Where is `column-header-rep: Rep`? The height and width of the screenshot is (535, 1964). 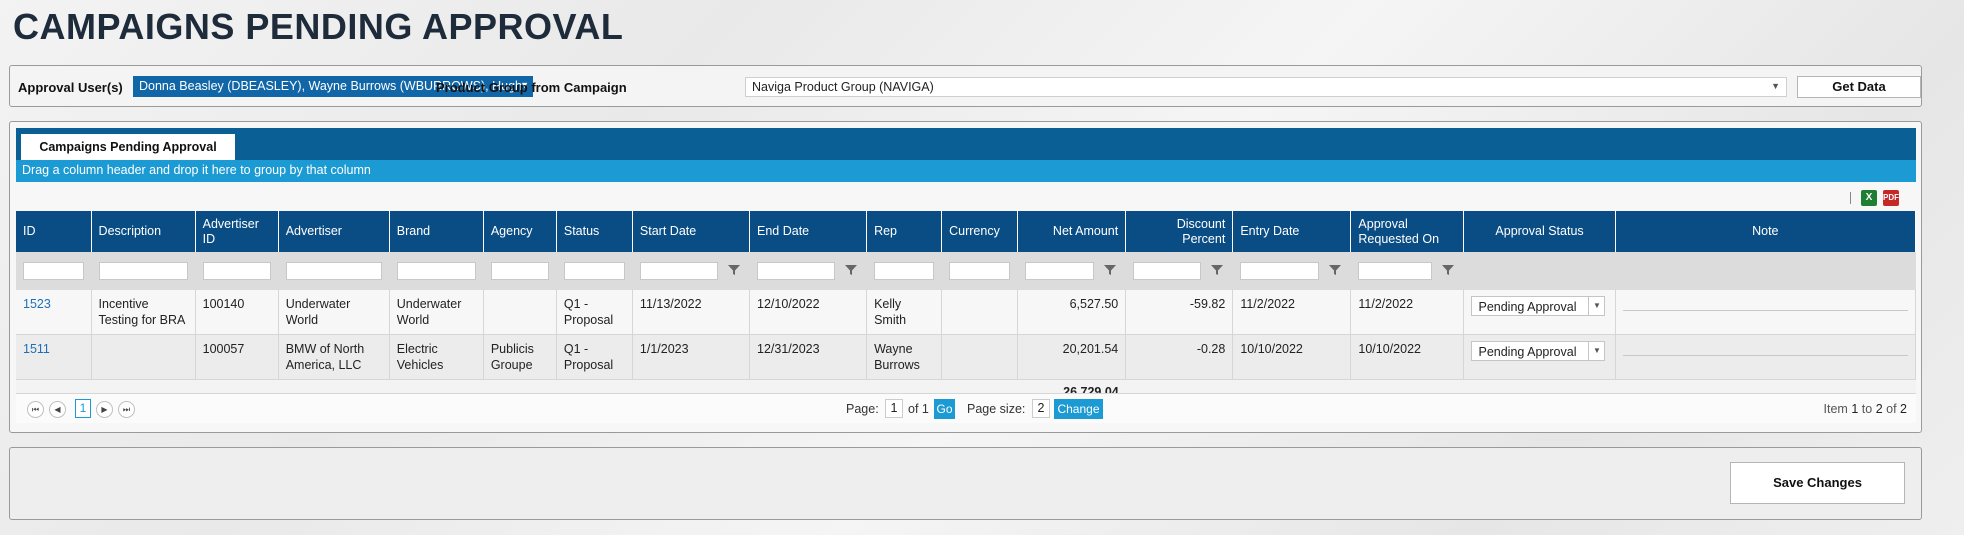 column-header-rep: Rep is located at coordinates (904, 231).